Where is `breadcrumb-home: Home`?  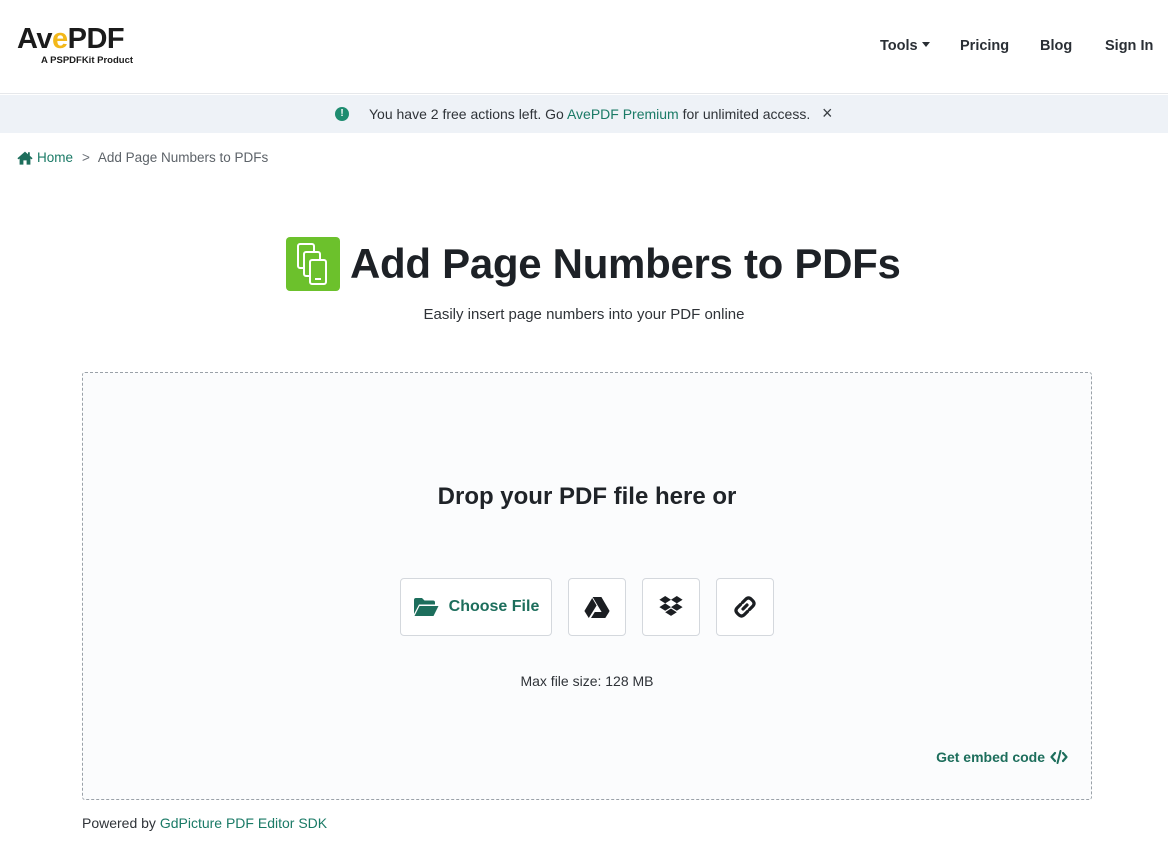
breadcrumb-home: Home is located at coordinates (55, 157).